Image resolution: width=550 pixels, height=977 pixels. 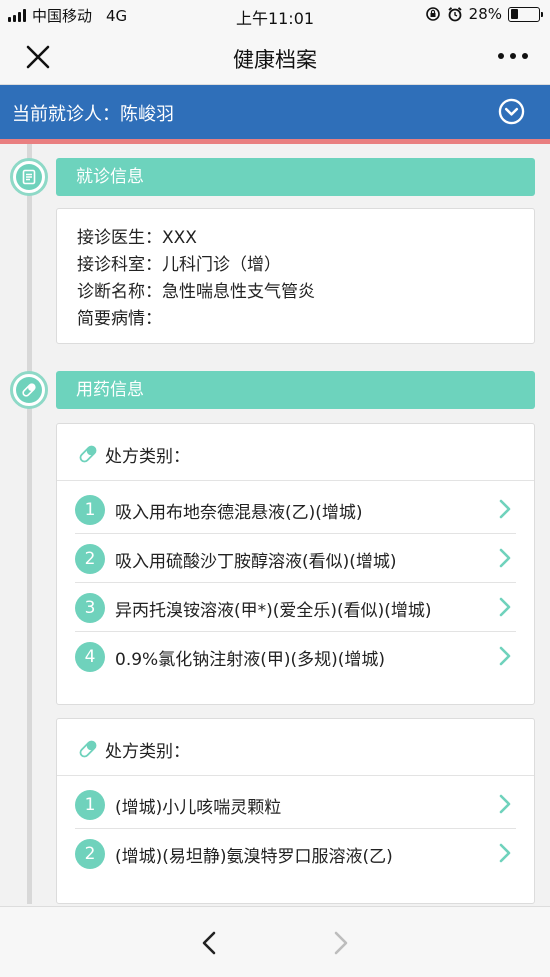 I want to click on medication-name: (增城)小儿咳喘灵颗粒, so click(x=198, y=808).